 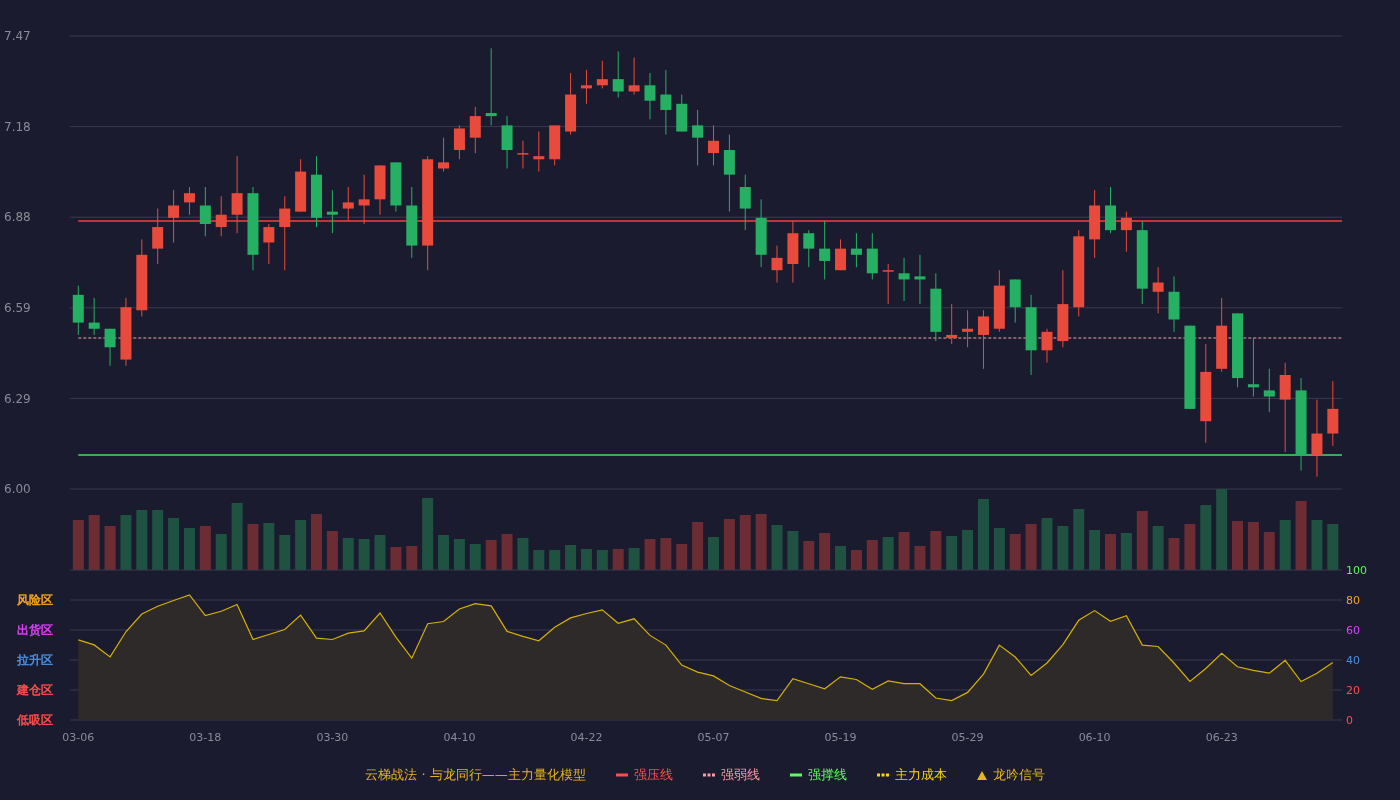 What do you see at coordinates (35, 690) in the screenshot?
I see `zone-label: 建仓区` at bounding box center [35, 690].